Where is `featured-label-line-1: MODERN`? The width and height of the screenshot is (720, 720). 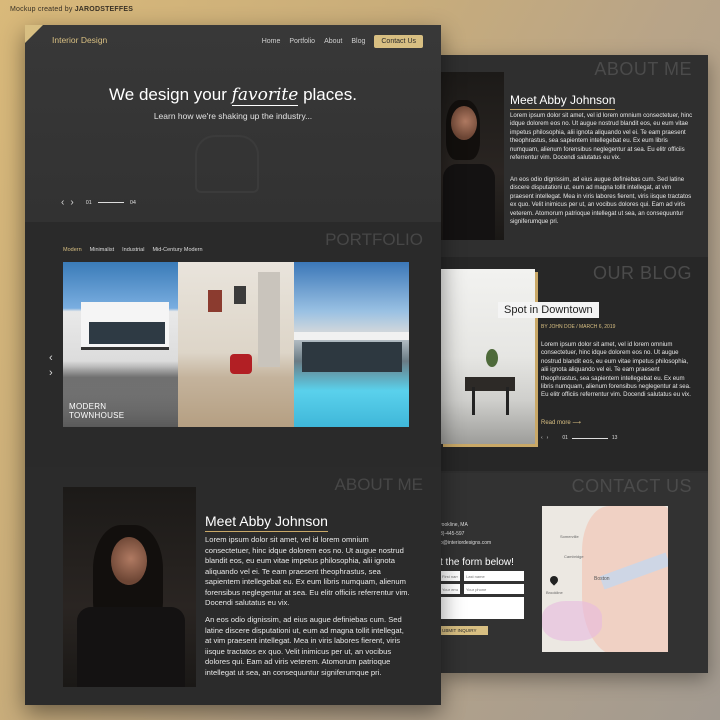 featured-label-line-1: MODERN is located at coordinates (88, 406).